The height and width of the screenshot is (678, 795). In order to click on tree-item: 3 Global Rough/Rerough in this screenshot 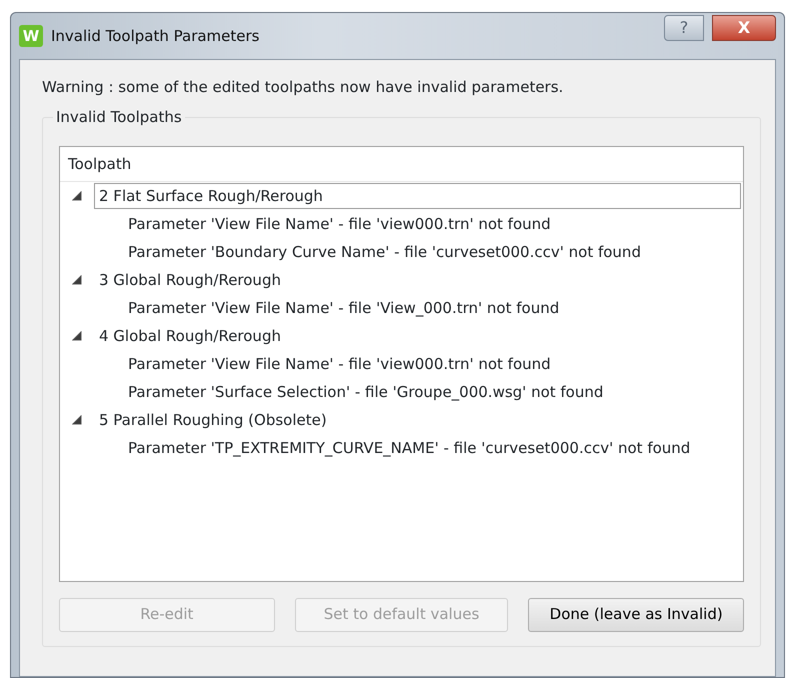, I will do `click(417, 280)`.